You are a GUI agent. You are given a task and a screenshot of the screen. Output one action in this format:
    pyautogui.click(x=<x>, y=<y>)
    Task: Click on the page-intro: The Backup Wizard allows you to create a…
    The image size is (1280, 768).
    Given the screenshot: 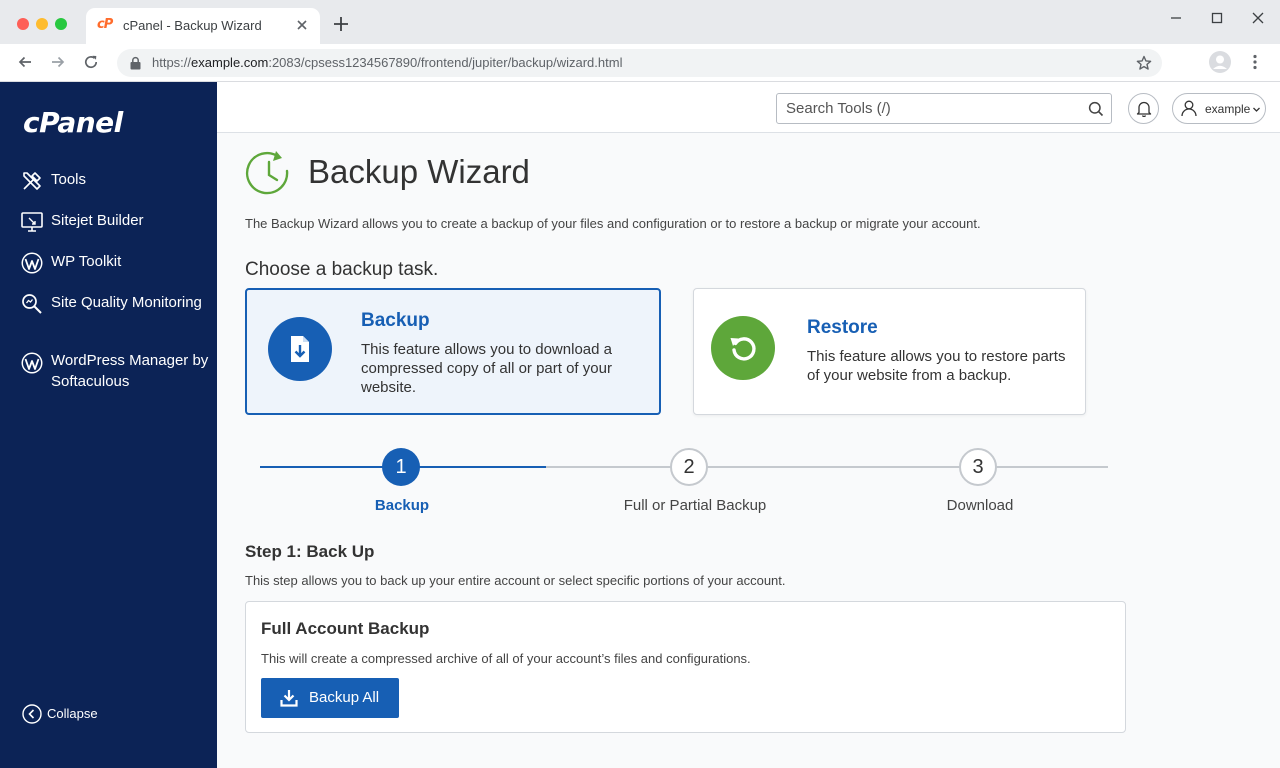 What is the action you would take?
    pyautogui.click(x=613, y=223)
    